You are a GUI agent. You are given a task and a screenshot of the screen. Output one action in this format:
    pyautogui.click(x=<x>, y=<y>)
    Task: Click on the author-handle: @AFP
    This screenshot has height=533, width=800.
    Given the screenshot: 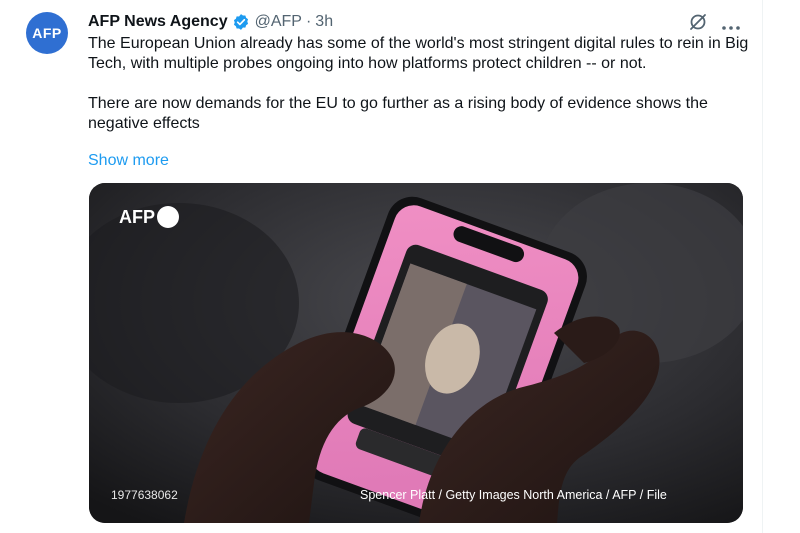 What is the action you would take?
    pyautogui.click(x=278, y=22)
    